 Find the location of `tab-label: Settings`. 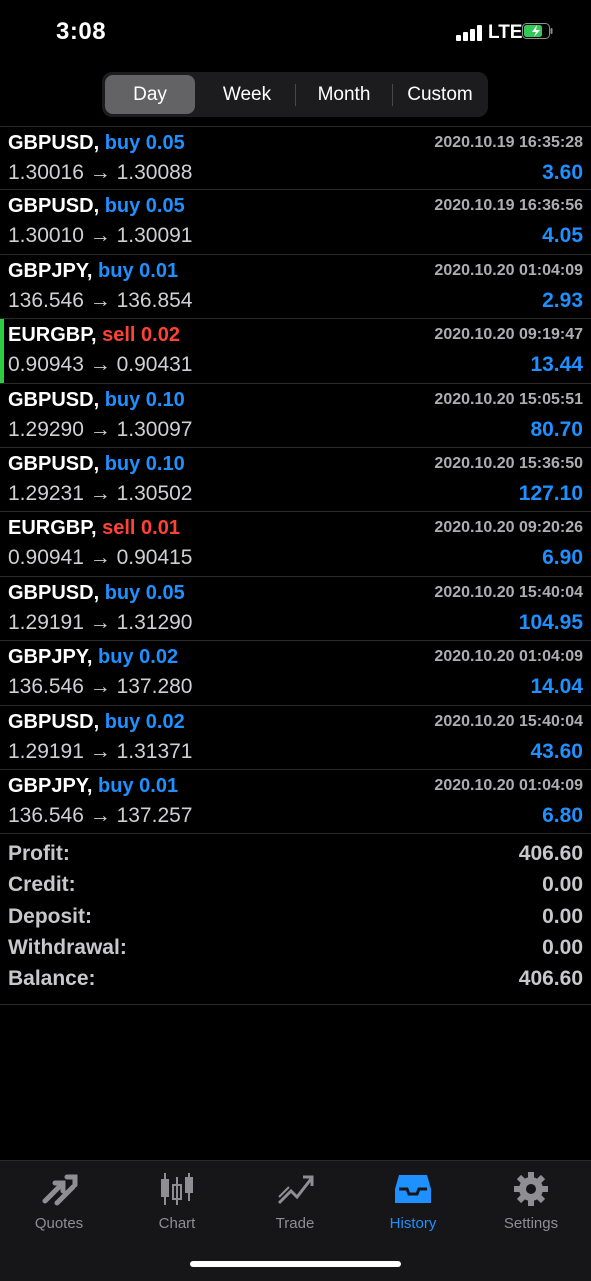

tab-label: Settings is located at coordinates (531, 1223).